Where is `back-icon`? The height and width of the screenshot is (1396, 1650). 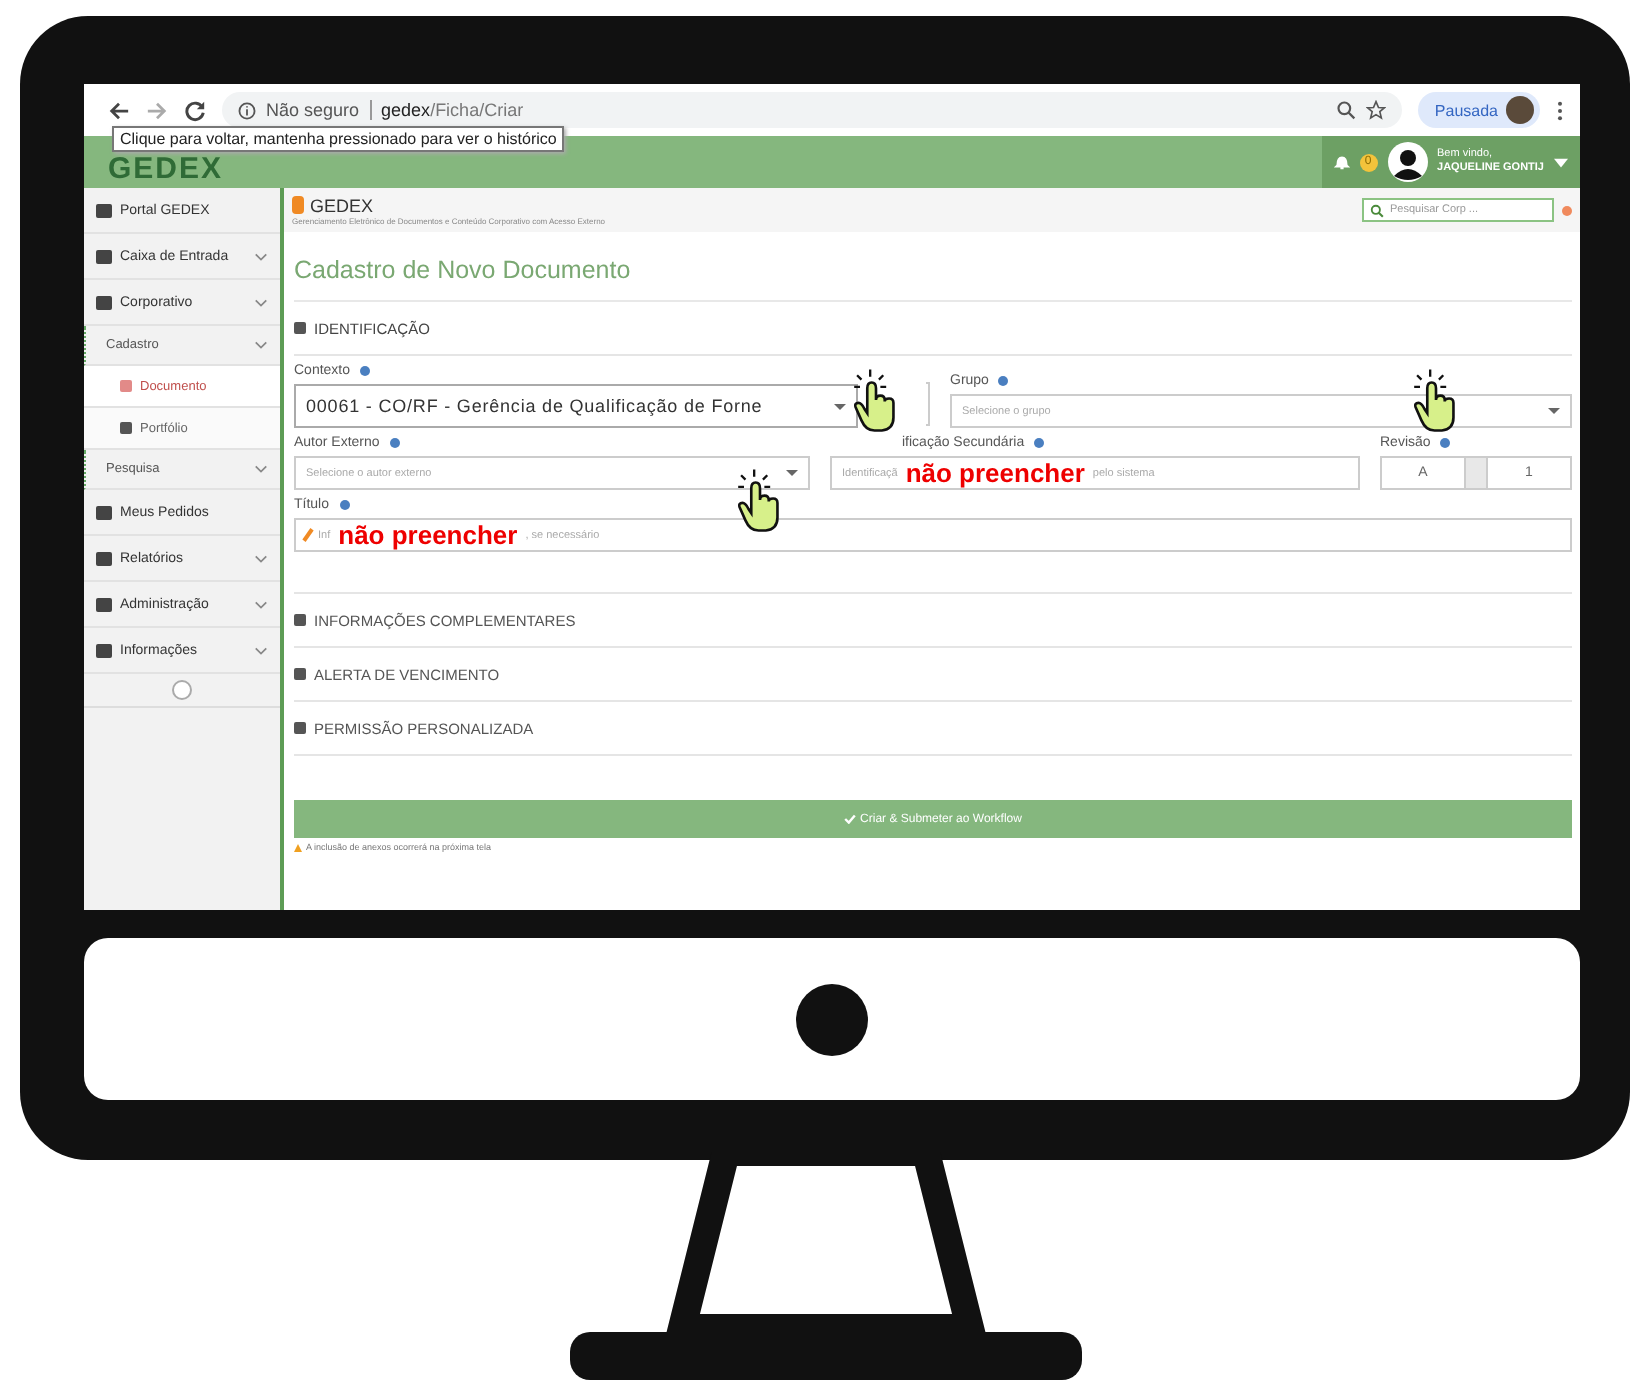 back-icon is located at coordinates (119, 110).